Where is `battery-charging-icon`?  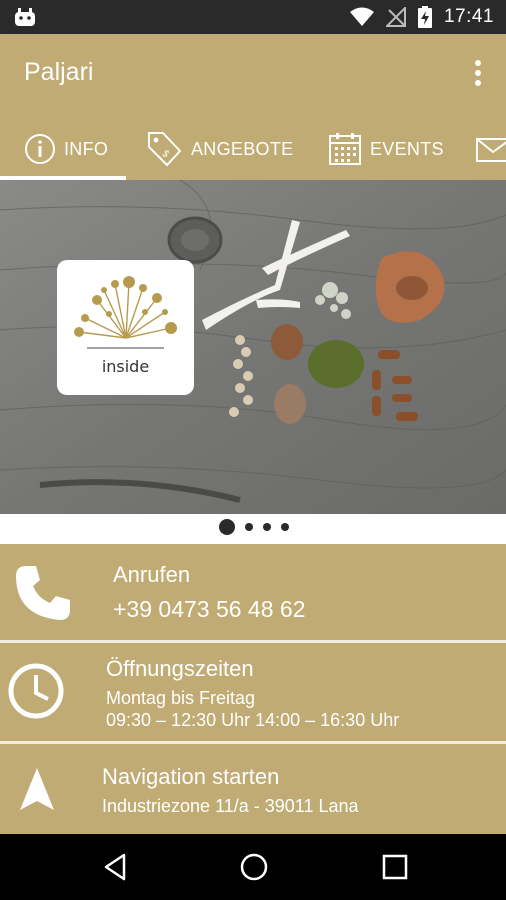 battery-charging-icon is located at coordinates (424, 17).